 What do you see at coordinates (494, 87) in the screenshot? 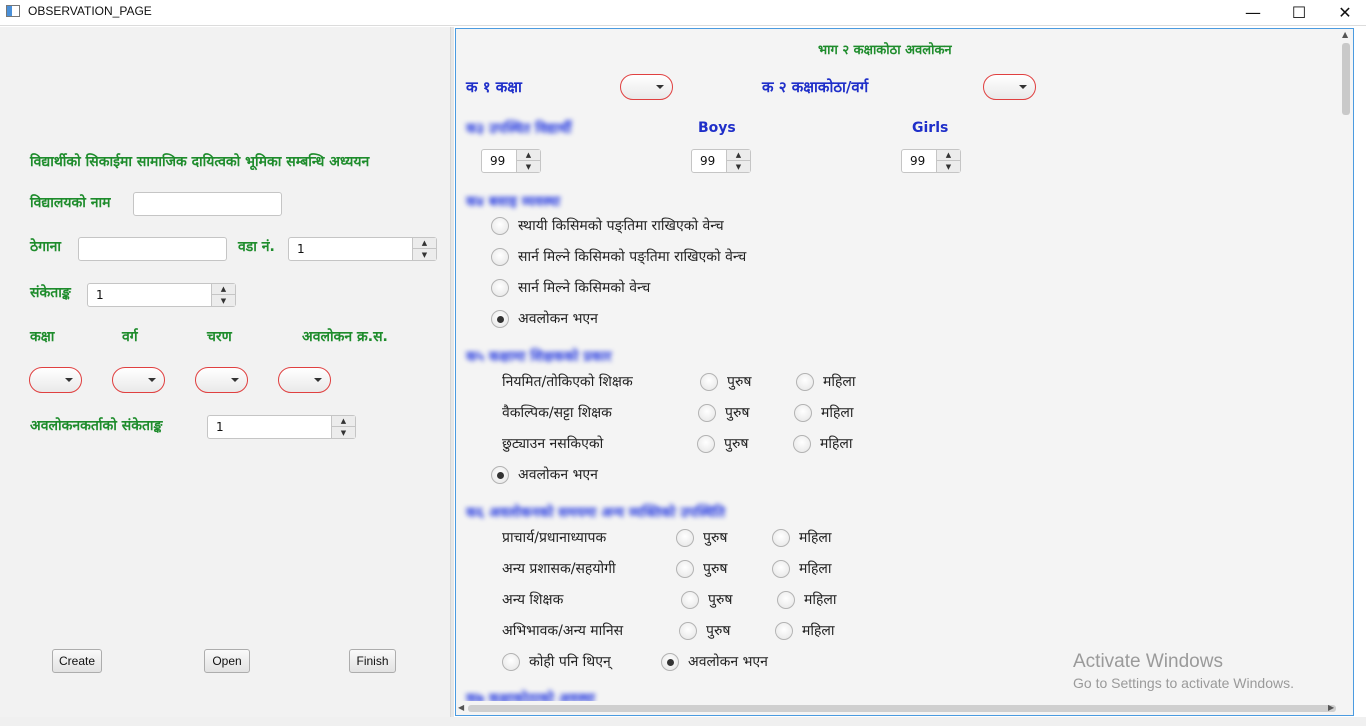
I see `k1-class-label: क १ कक्षा` at bounding box center [494, 87].